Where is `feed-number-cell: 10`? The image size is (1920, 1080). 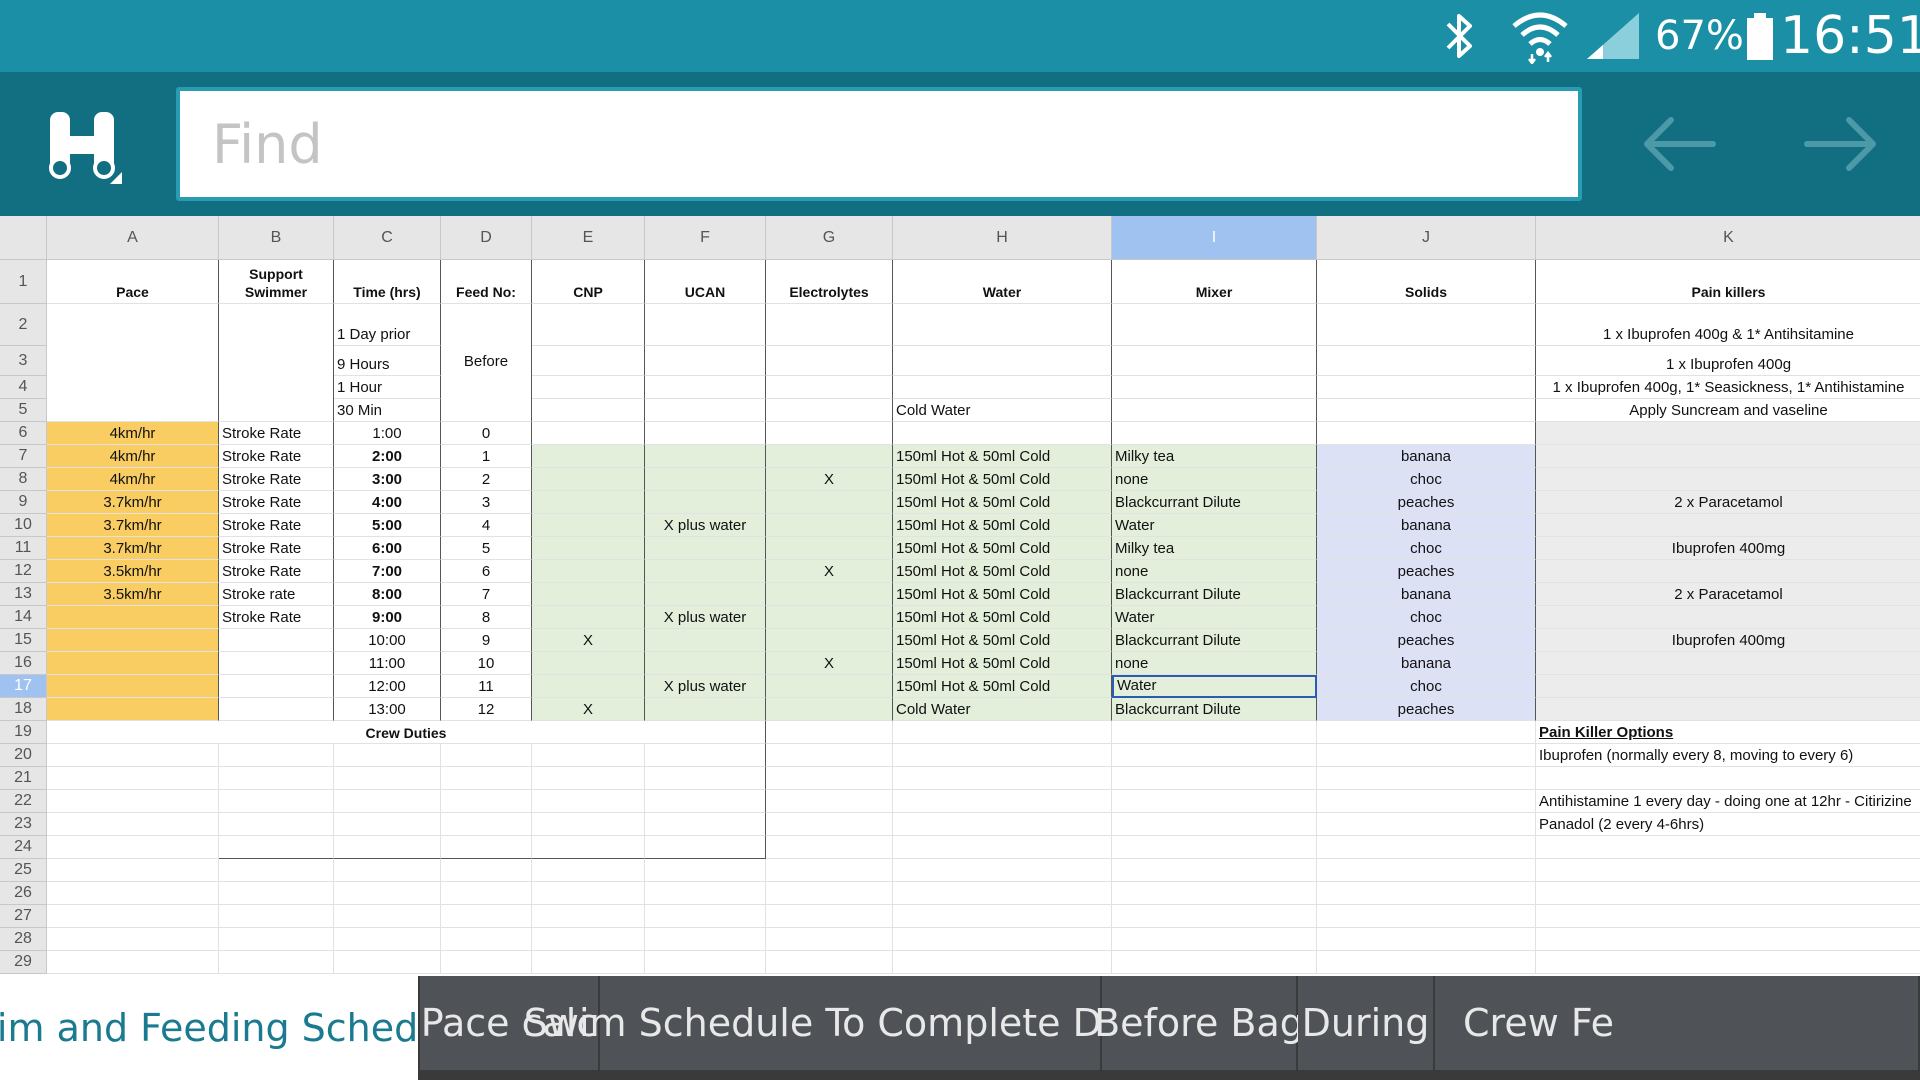
feed-number-cell: 10 is located at coordinates (486, 663).